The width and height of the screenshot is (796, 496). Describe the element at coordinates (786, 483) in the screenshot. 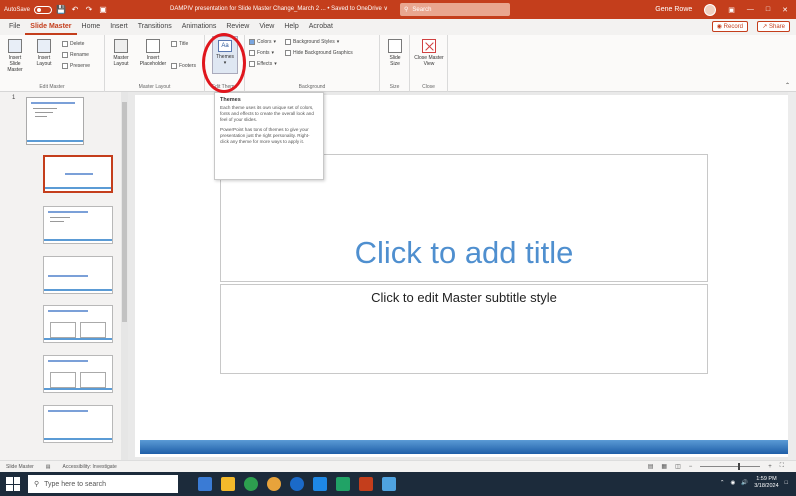

I see `notifications-icon: □` at that location.